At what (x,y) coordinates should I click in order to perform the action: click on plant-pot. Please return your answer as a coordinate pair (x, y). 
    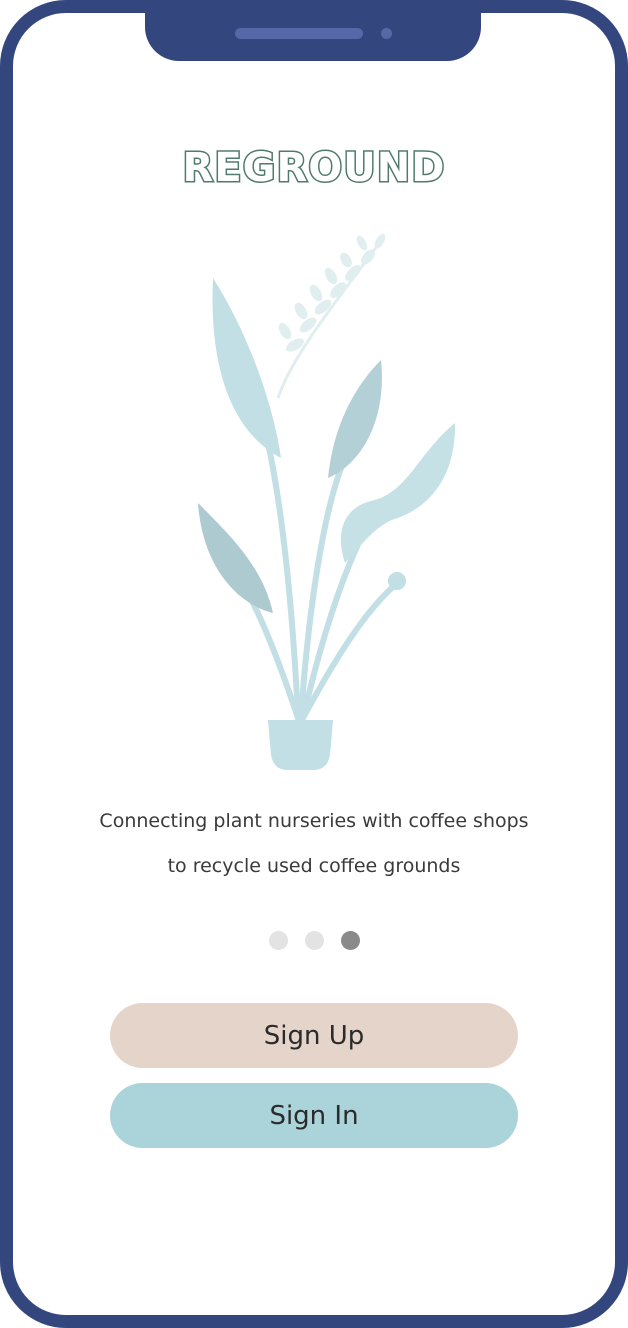
    Looking at the image, I should click on (300, 745).